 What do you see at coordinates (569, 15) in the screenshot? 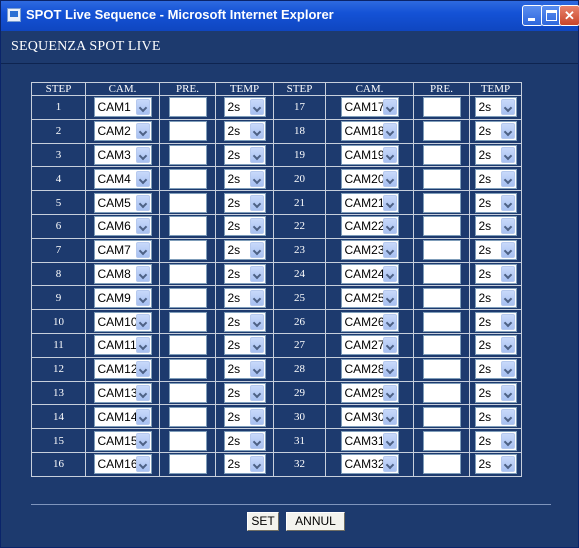
I see `close-icon: ✕` at bounding box center [569, 15].